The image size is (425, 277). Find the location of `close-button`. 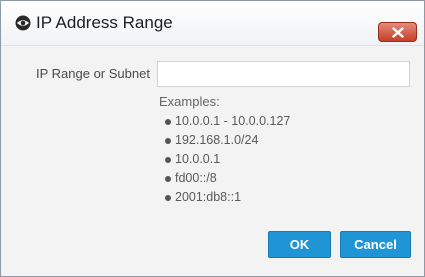

close-button is located at coordinates (397, 32).